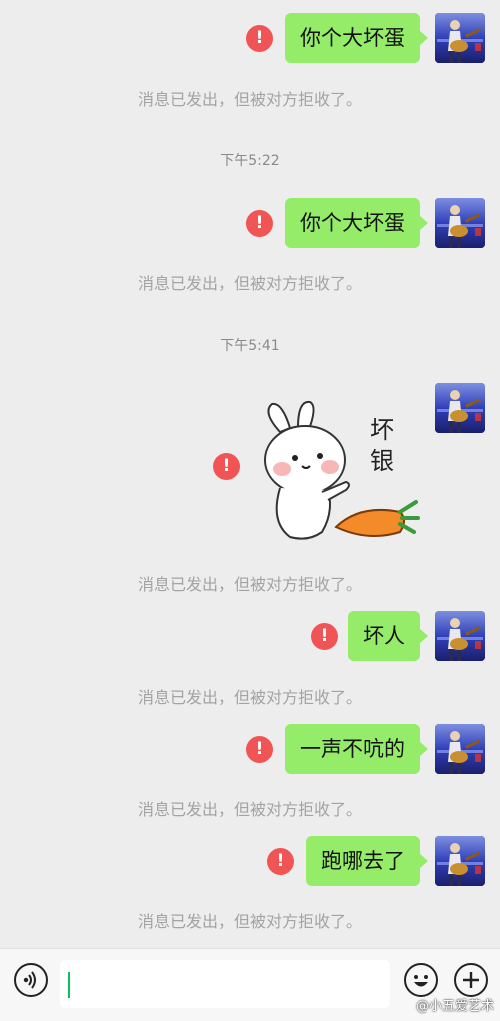  What do you see at coordinates (421, 980) in the screenshot?
I see `emoji-icon` at bounding box center [421, 980].